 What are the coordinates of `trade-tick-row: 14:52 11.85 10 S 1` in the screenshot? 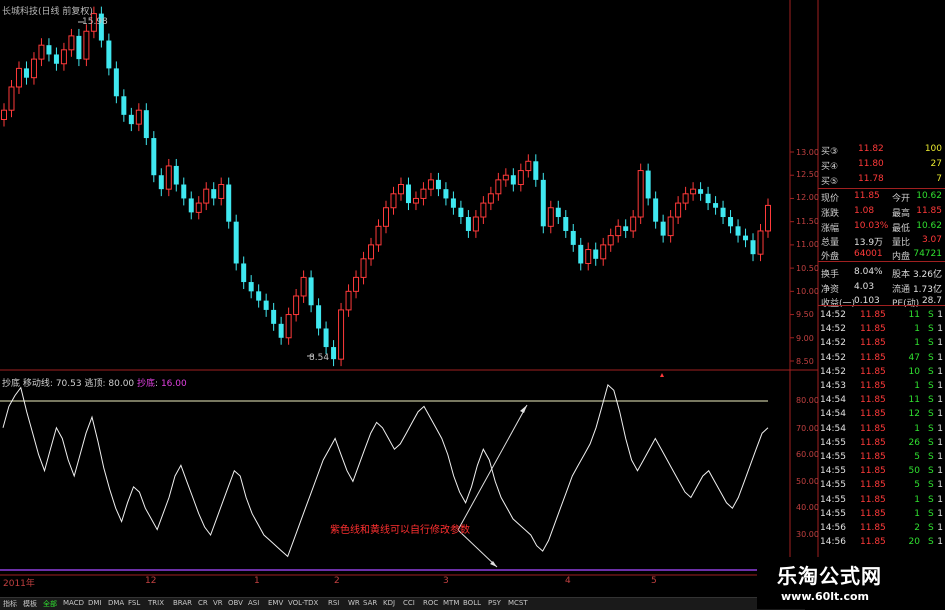 It's located at (881, 373).